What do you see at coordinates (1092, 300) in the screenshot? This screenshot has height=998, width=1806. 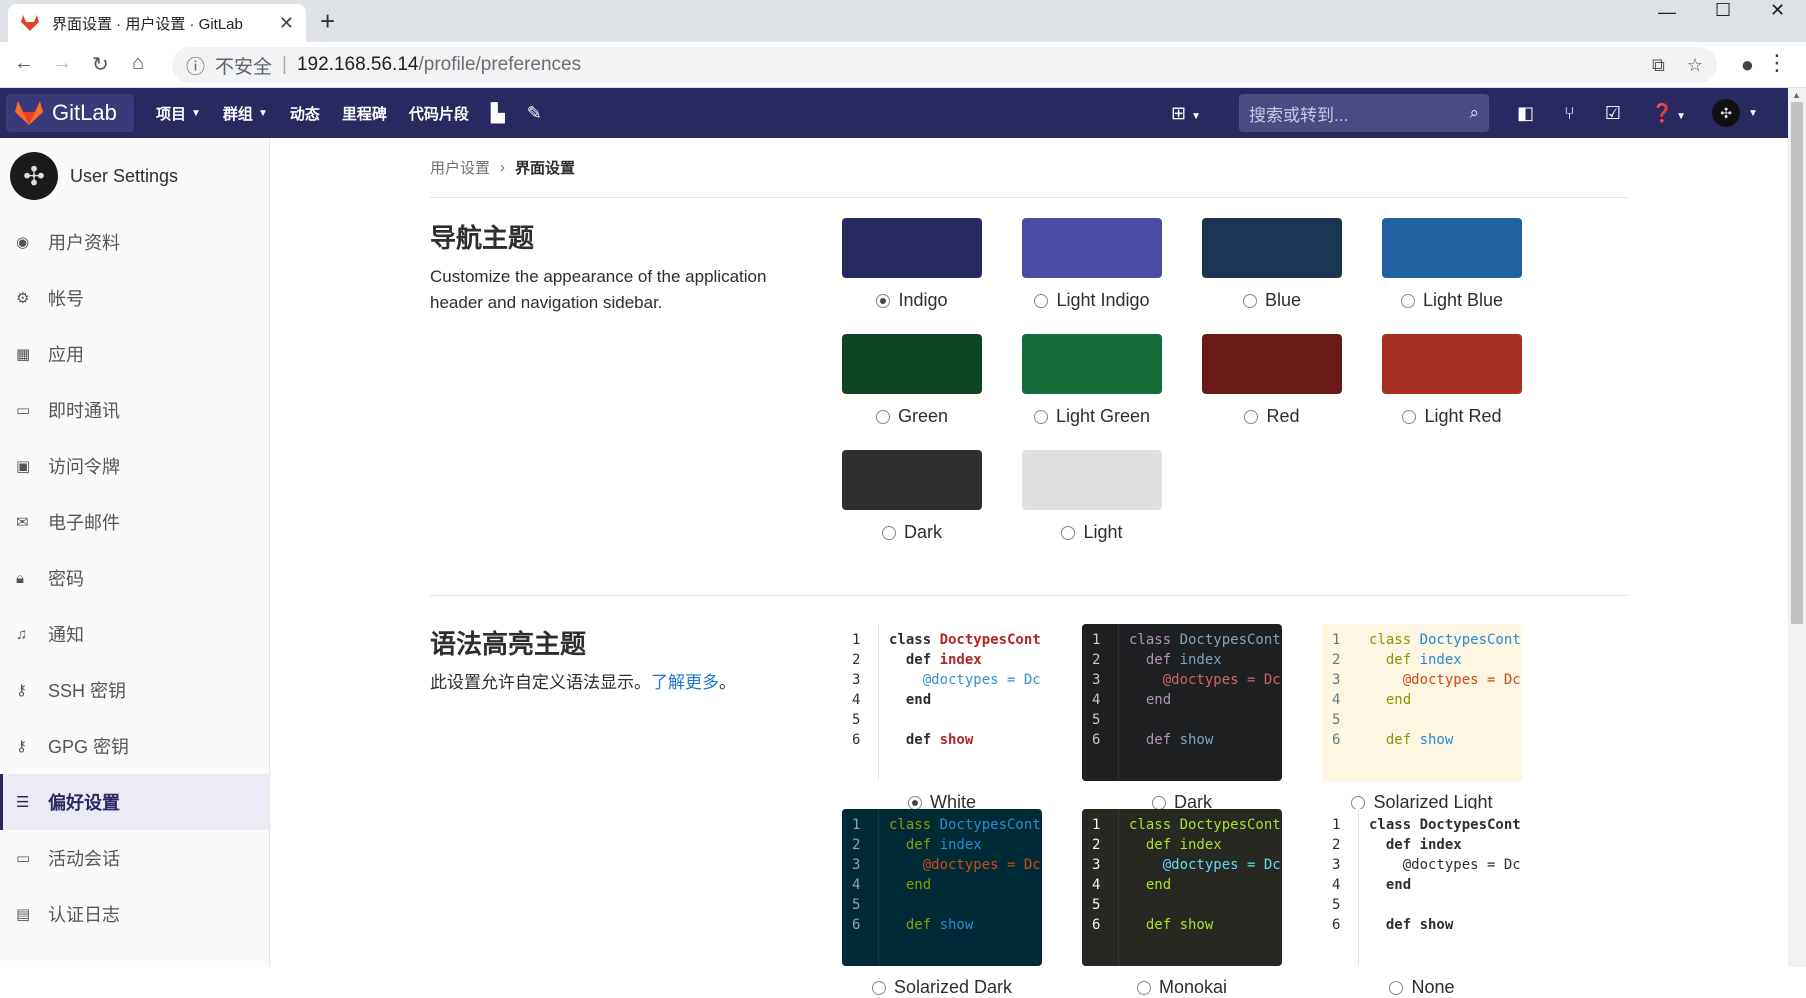 I see `nav-theme-option-light-indigo: Light Indigo` at bounding box center [1092, 300].